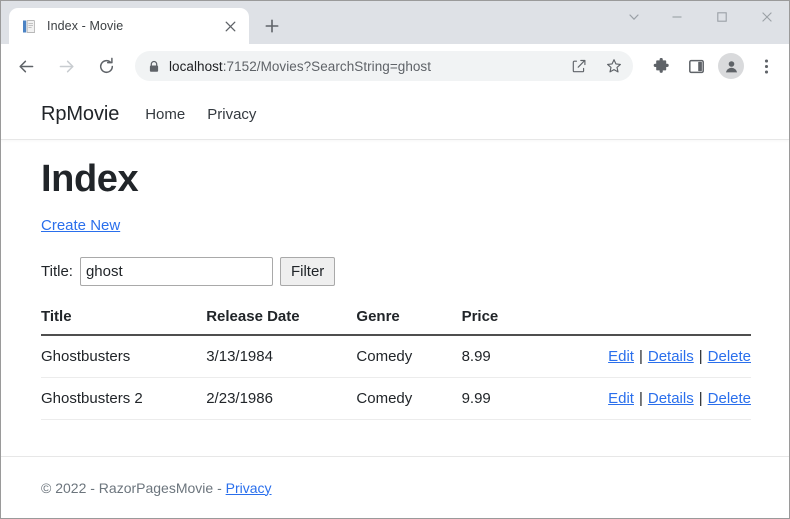 Image resolution: width=790 pixels, height=519 pixels. Describe the element at coordinates (499, 356) in the screenshot. I see `cell-price: 8.99` at that location.